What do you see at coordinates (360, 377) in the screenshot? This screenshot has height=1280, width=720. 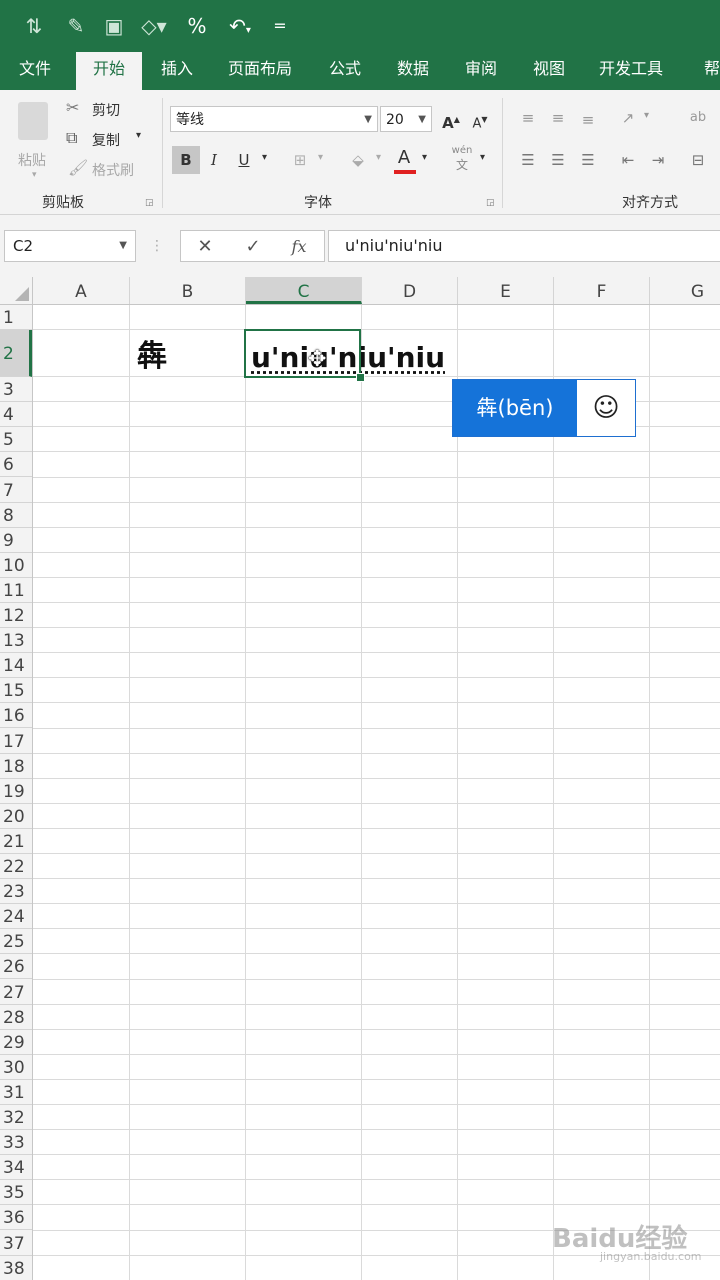 I see `fill-handle` at bounding box center [360, 377].